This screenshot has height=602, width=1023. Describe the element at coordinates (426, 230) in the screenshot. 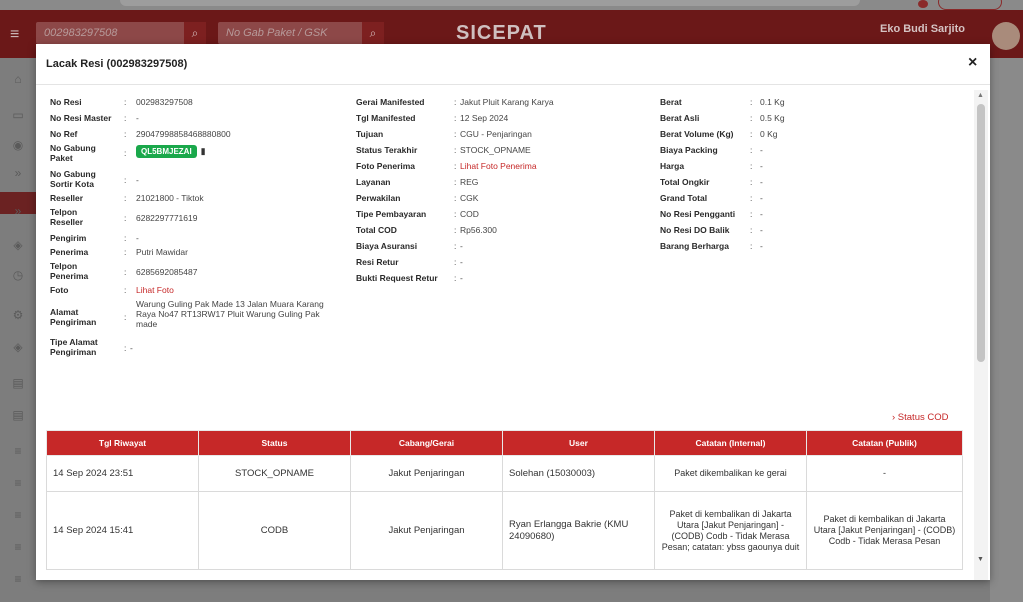

I see `detail-row: Total COD : Rp56.300` at that location.